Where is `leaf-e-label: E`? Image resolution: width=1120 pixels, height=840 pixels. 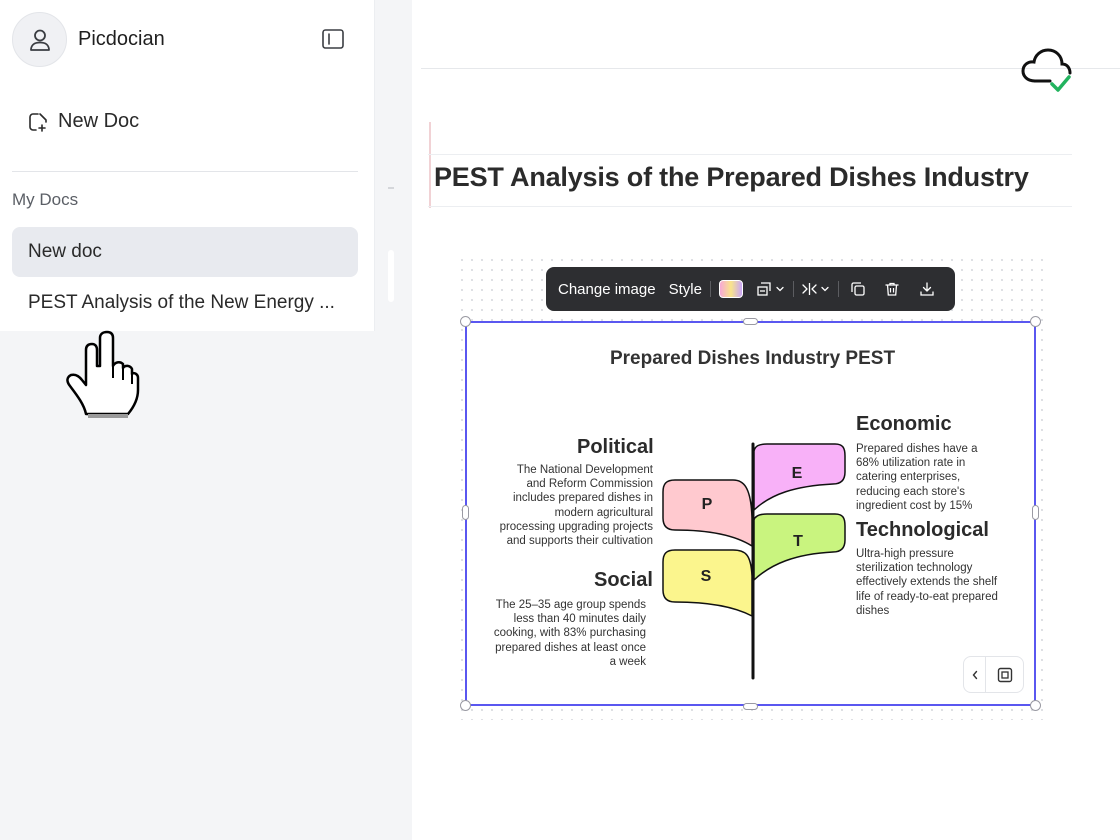
leaf-e-label: E is located at coordinates (797, 473).